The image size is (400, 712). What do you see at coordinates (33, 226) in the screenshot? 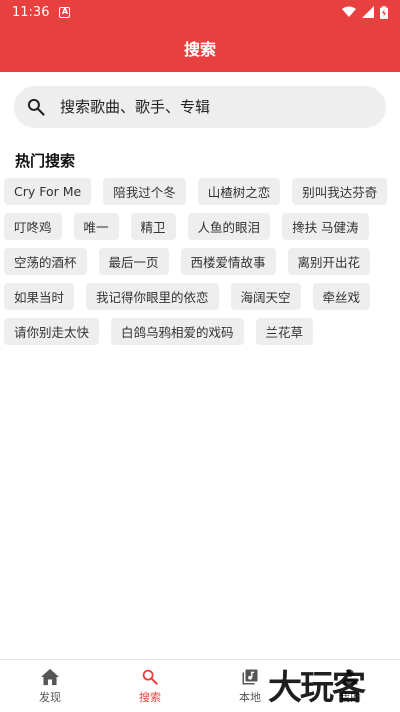
I see `hot-tag: 叮咚鸡` at bounding box center [33, 226].